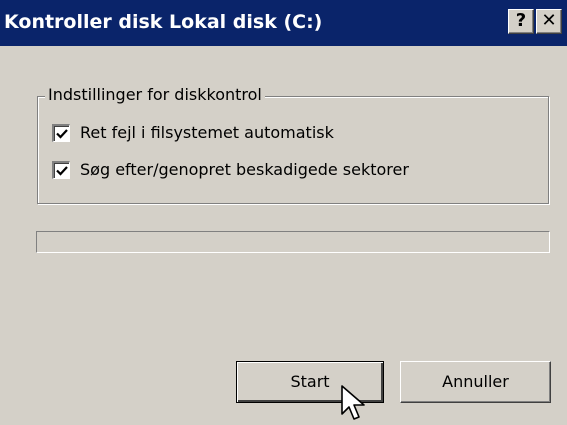  Describe the element at coordinates (207, 132) in the screenshot. I see `fix-errors-label: Ret fejl i filsystemet automatisk` at that location.